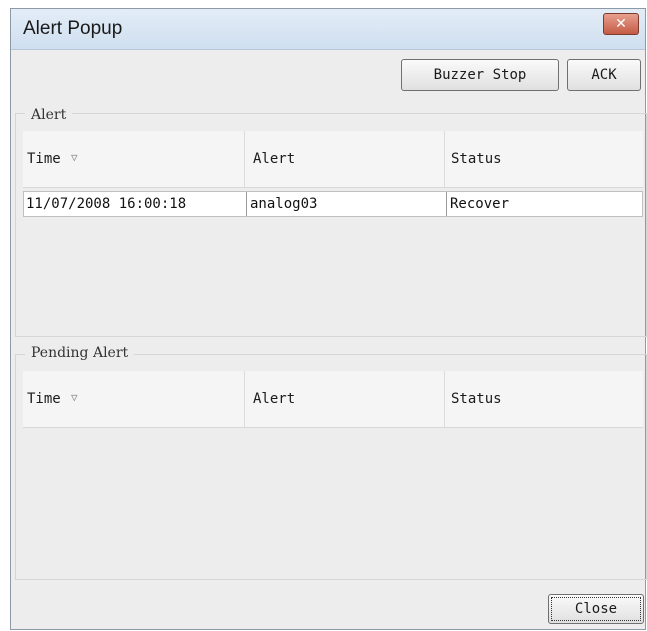 The height and width of the screenshot is (631, 647). What do you see at coordinates (333, 204) in the screenshot?
I see `alert-table-row: 11/07/2008 16:00:18 analog03 Recover` at bounding box center [333, 204].